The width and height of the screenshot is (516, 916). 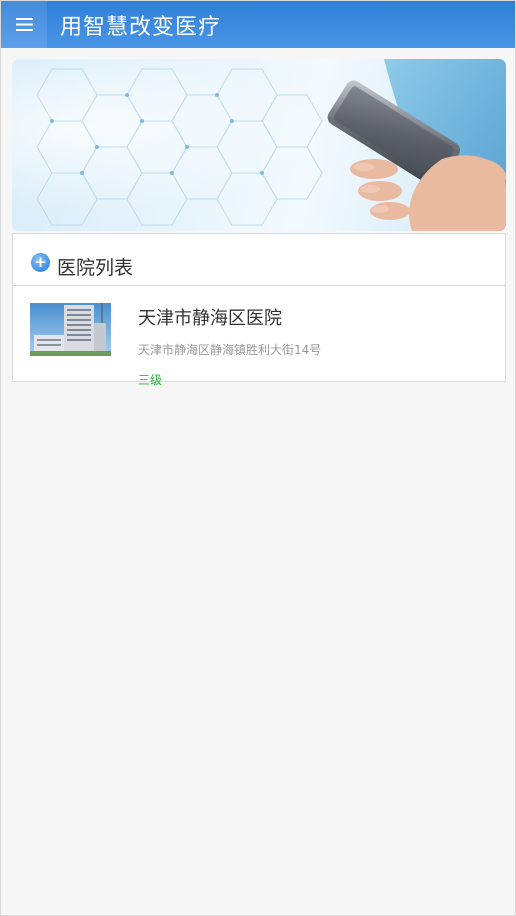 What do you see at coordinates (230, 350) in the screenshot?
I see `hospital-address: 天津市静海区静海镇胜利大街14号` at bounding box center [230, 350].